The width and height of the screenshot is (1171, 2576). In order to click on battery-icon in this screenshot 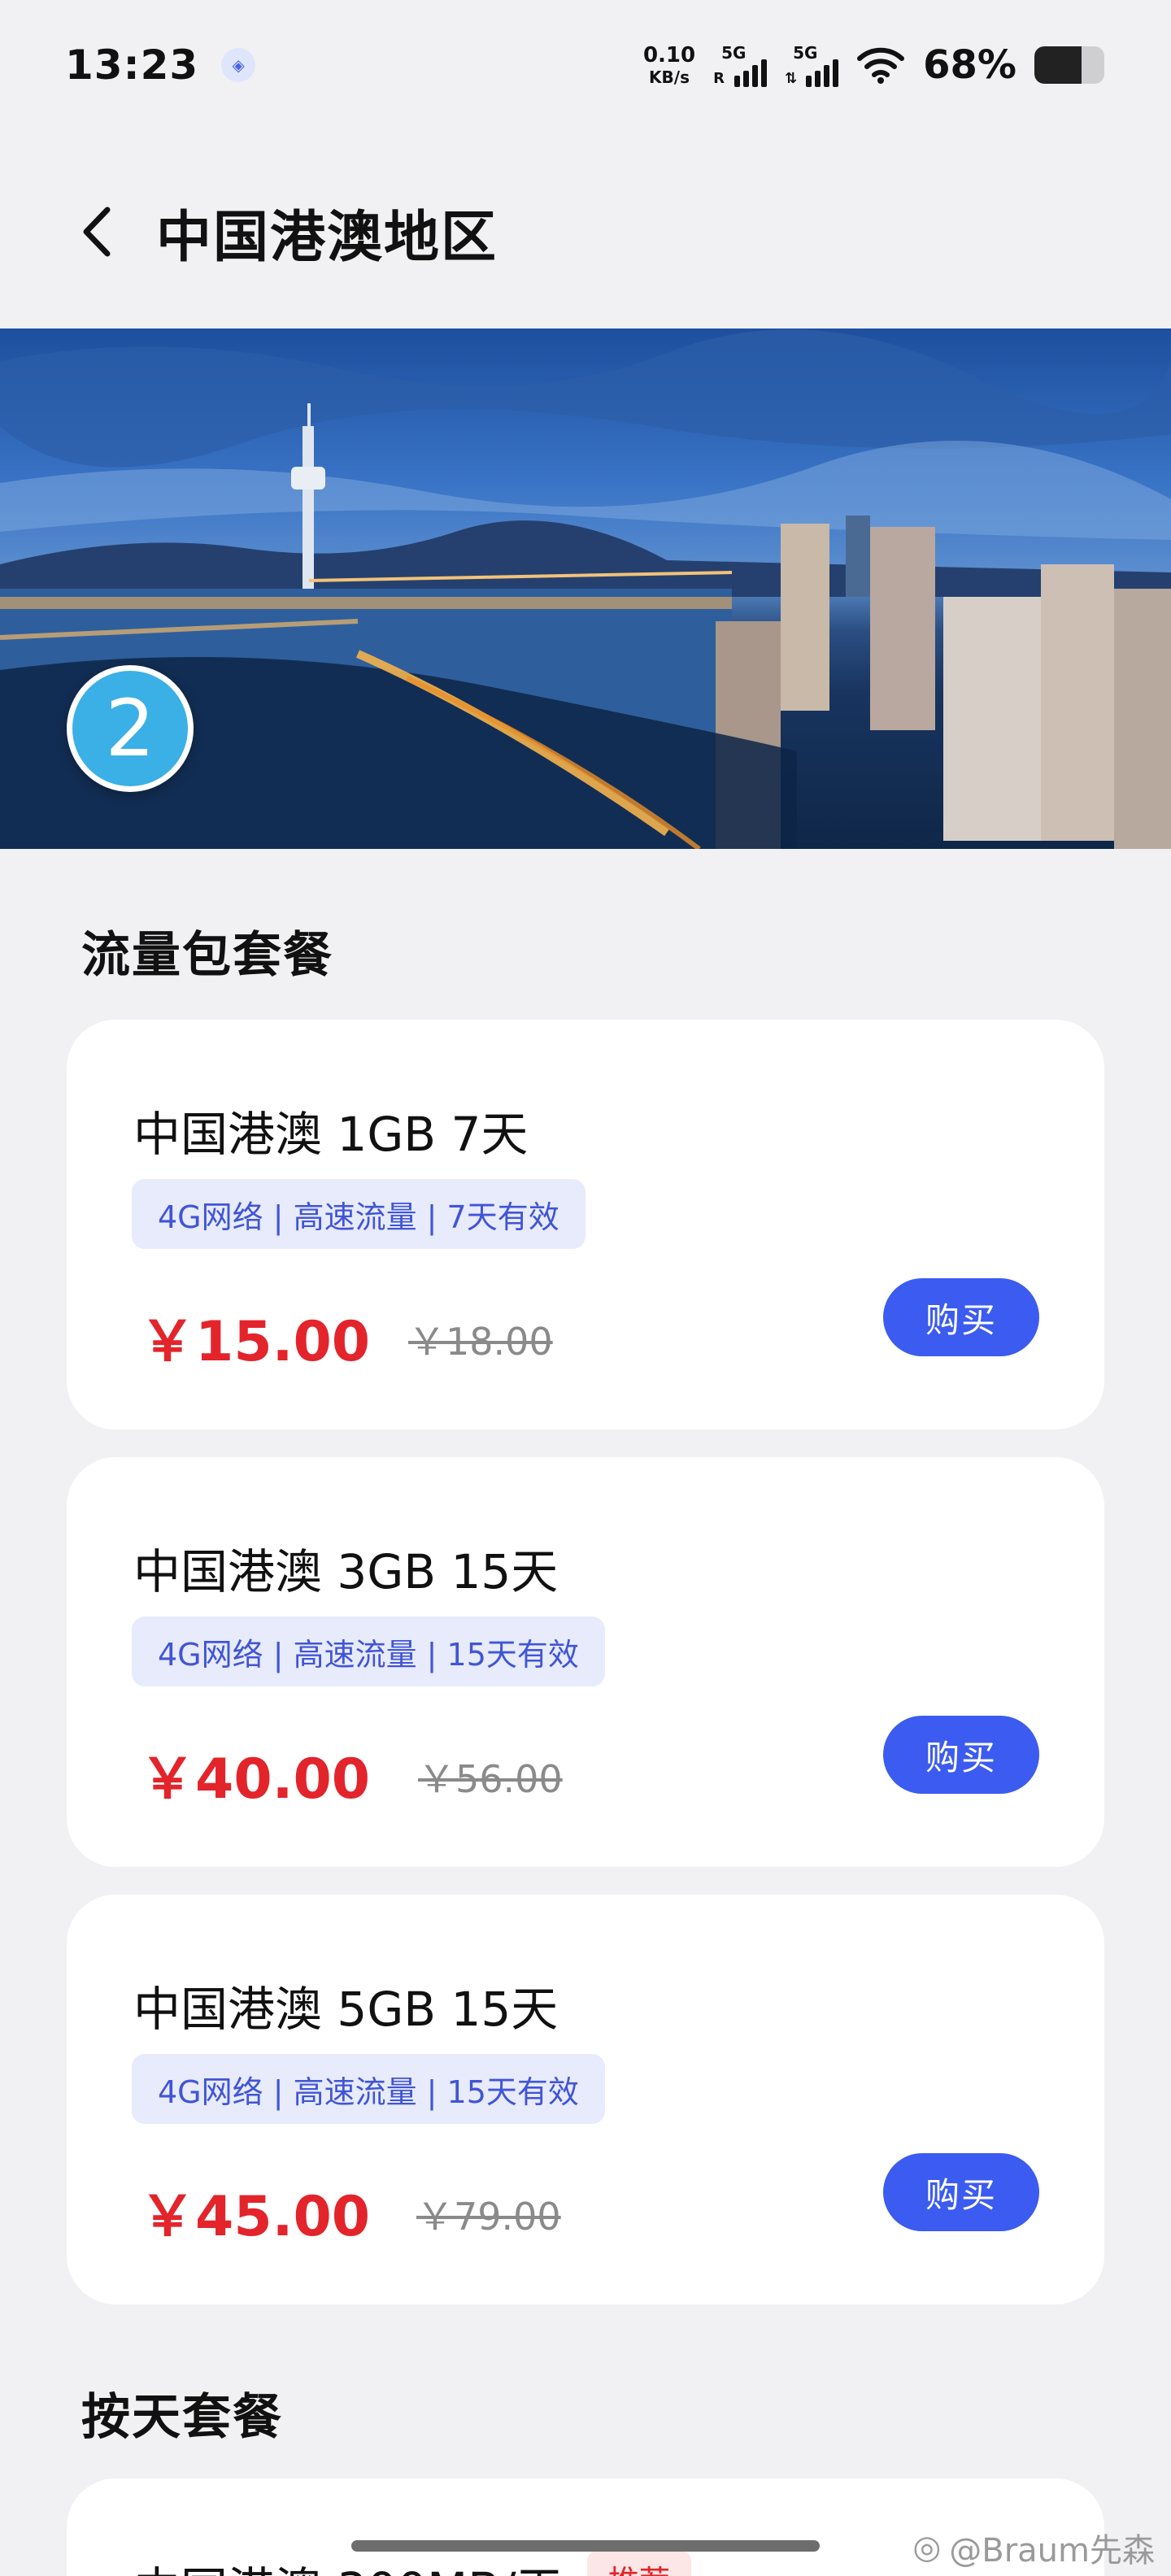, I will do `click(1069, 65)`.